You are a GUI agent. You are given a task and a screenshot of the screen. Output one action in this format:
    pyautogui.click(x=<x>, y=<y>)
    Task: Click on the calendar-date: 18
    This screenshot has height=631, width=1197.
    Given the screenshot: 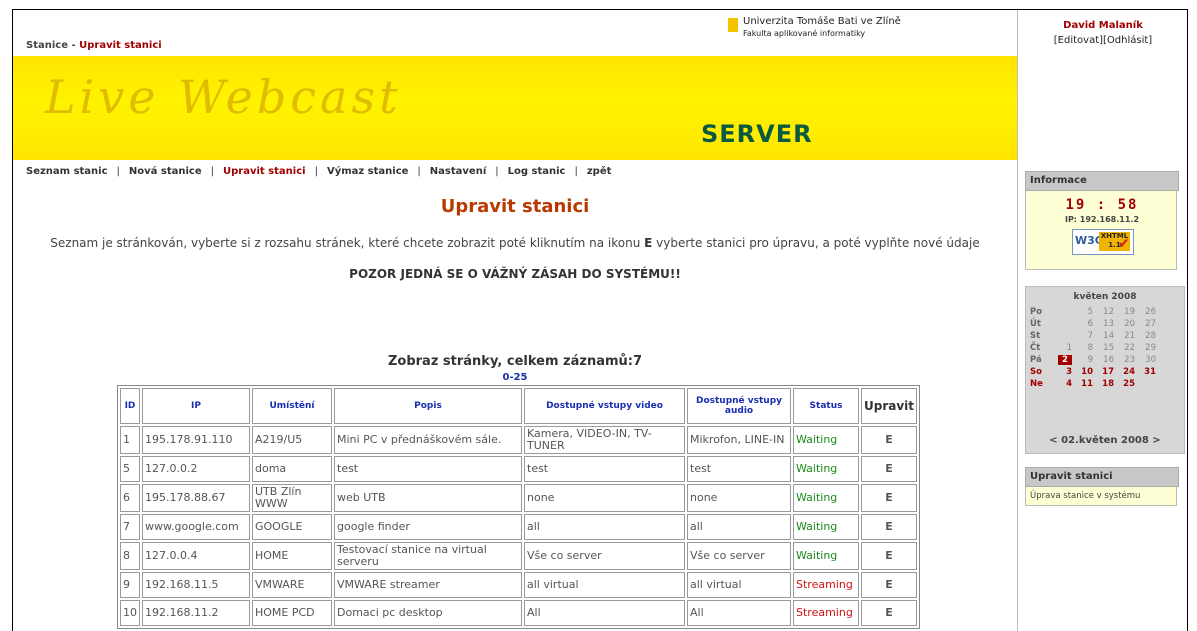 What is the action you would take?
    pyautogui.click(x=1103, y=384)
    